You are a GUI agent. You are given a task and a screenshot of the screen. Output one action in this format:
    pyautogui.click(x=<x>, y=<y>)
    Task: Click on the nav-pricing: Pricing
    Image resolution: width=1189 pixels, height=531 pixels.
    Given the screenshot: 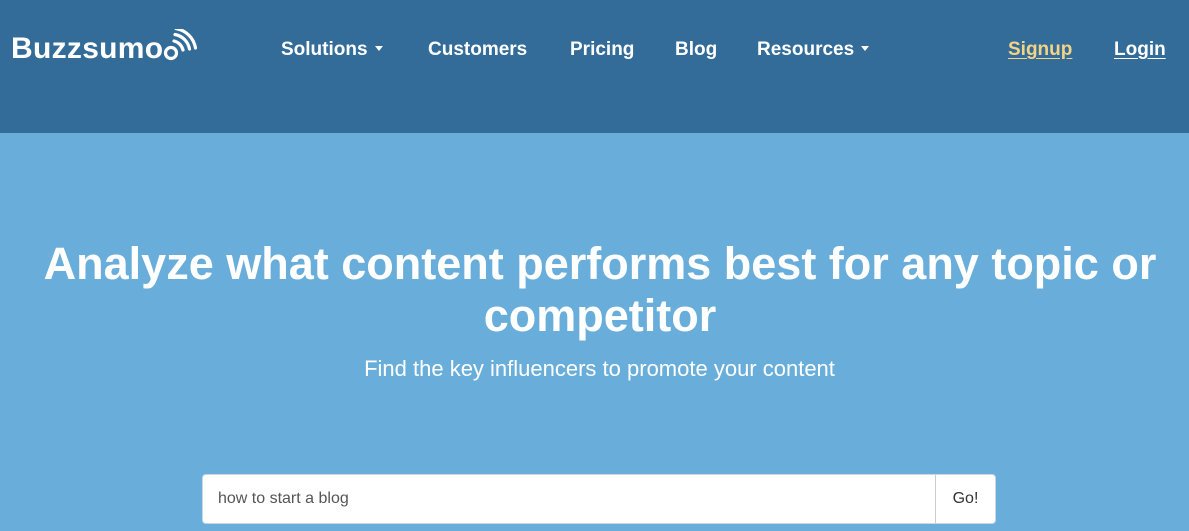 What is the action you would take?
    pyautogui.click(x=602, y=50)
    